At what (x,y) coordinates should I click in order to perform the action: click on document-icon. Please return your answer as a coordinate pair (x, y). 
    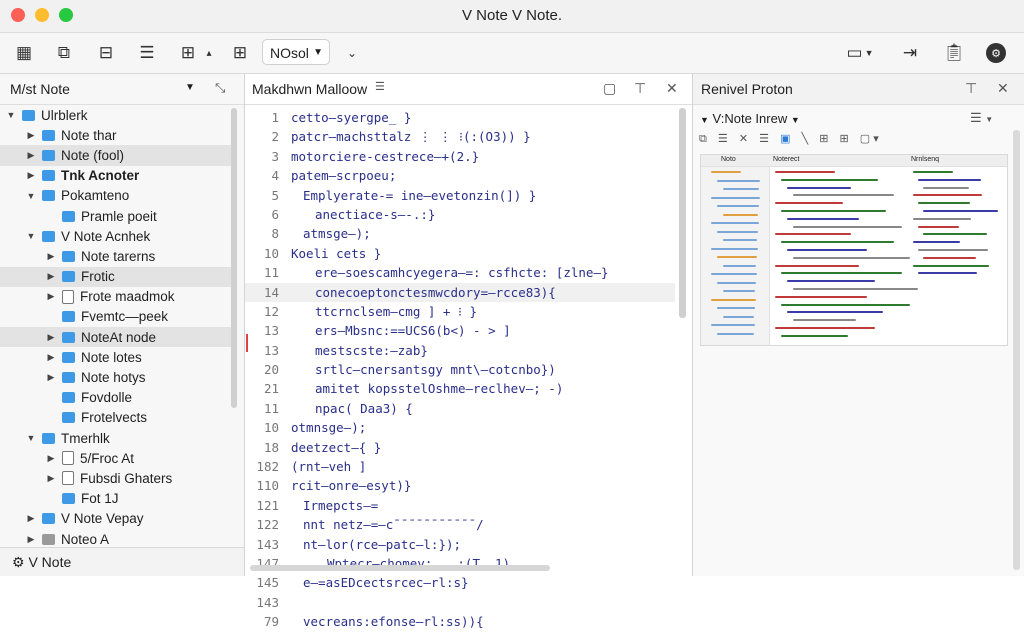
    Looking at the image, I should click on (68, 296).